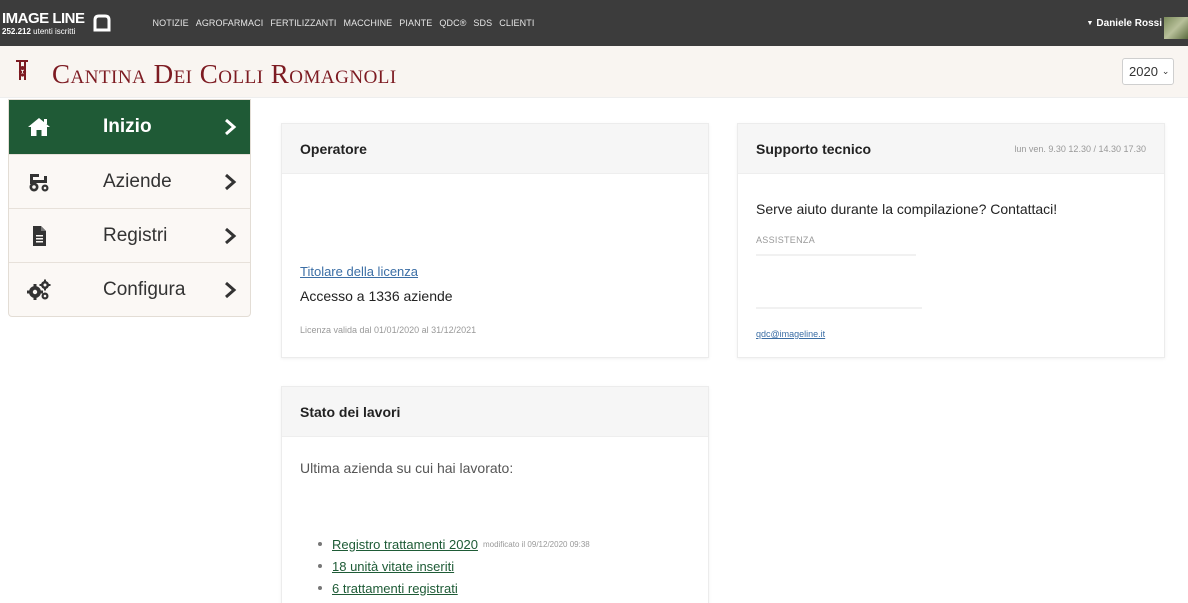  What do you see at coordinates (790, 334) in the screenshot?
I see `support-email-link: qdc@imageline.it` at bounding box center [790, 334].